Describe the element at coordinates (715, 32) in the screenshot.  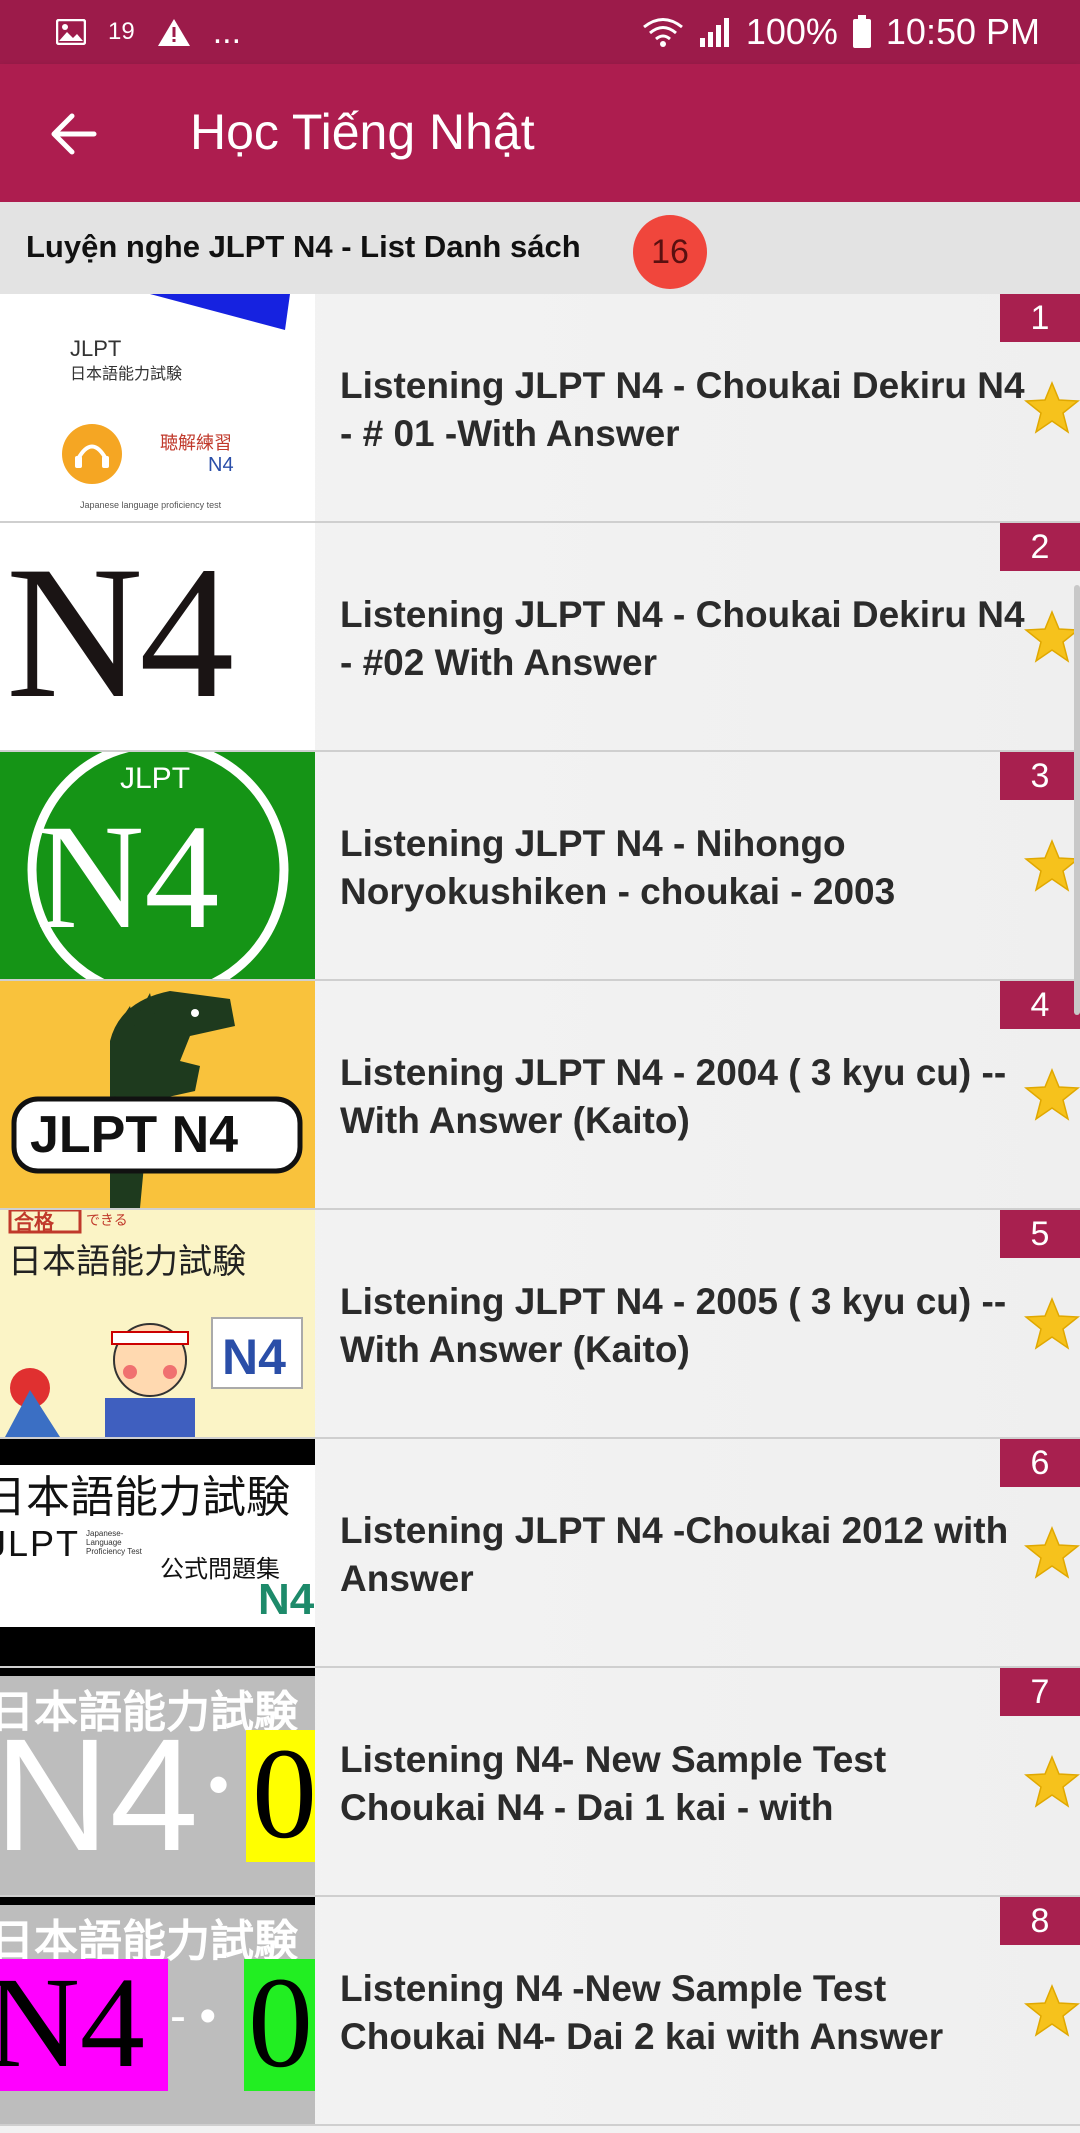
I see `signal-icon` at that location.